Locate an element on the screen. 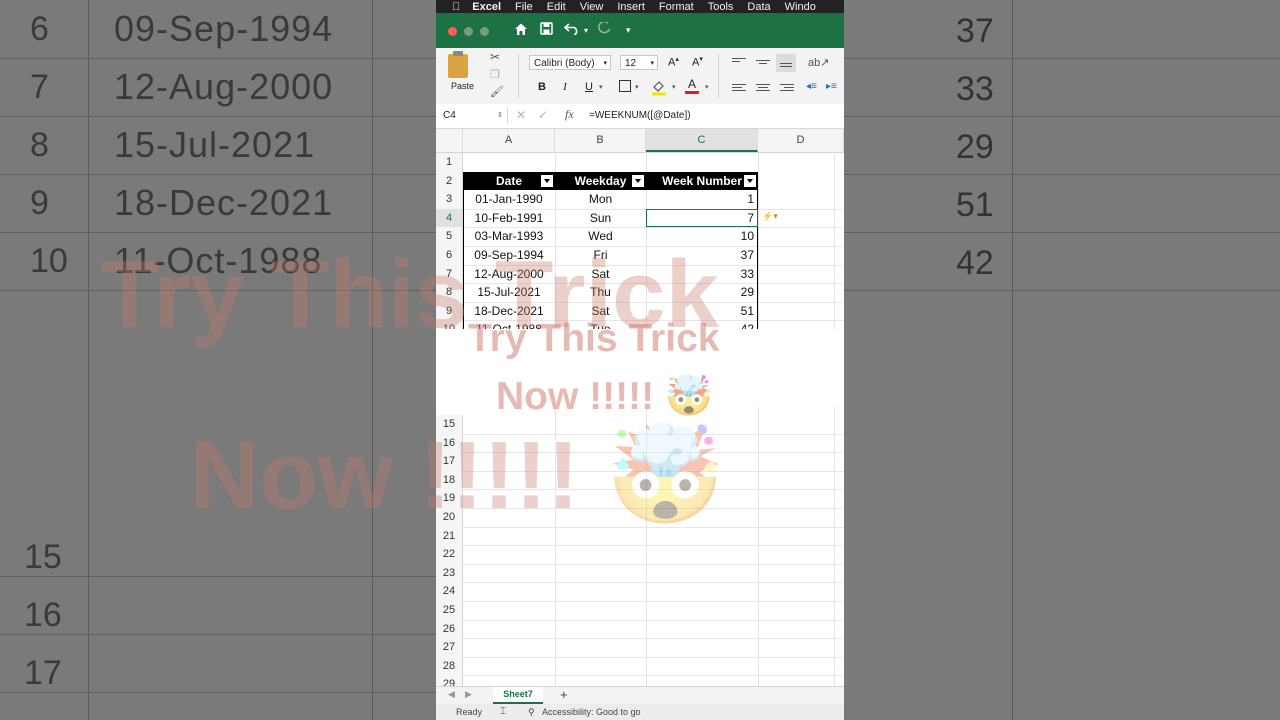 This screenshot has height=720, width=1280. undo-icon is located at coordinates (572, 28).